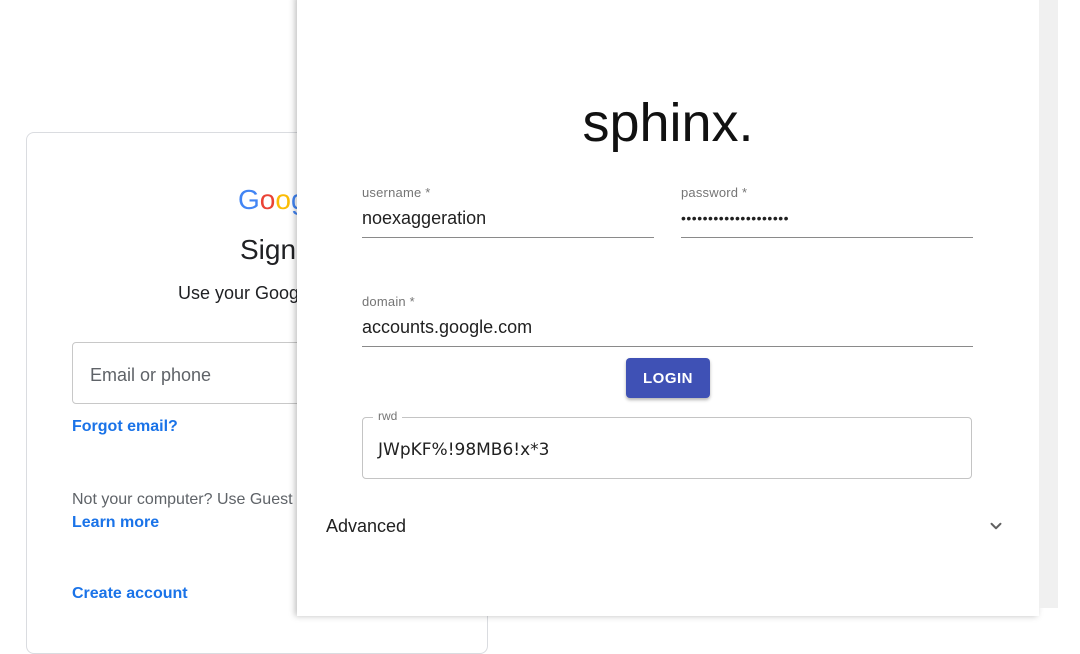 This screenshot has height=654, width=1080. What do you see at coordinates (668, 123) in the screenshot?
I see `sphinx-brand-title: sphinx.` at bounding box center [668, 123].